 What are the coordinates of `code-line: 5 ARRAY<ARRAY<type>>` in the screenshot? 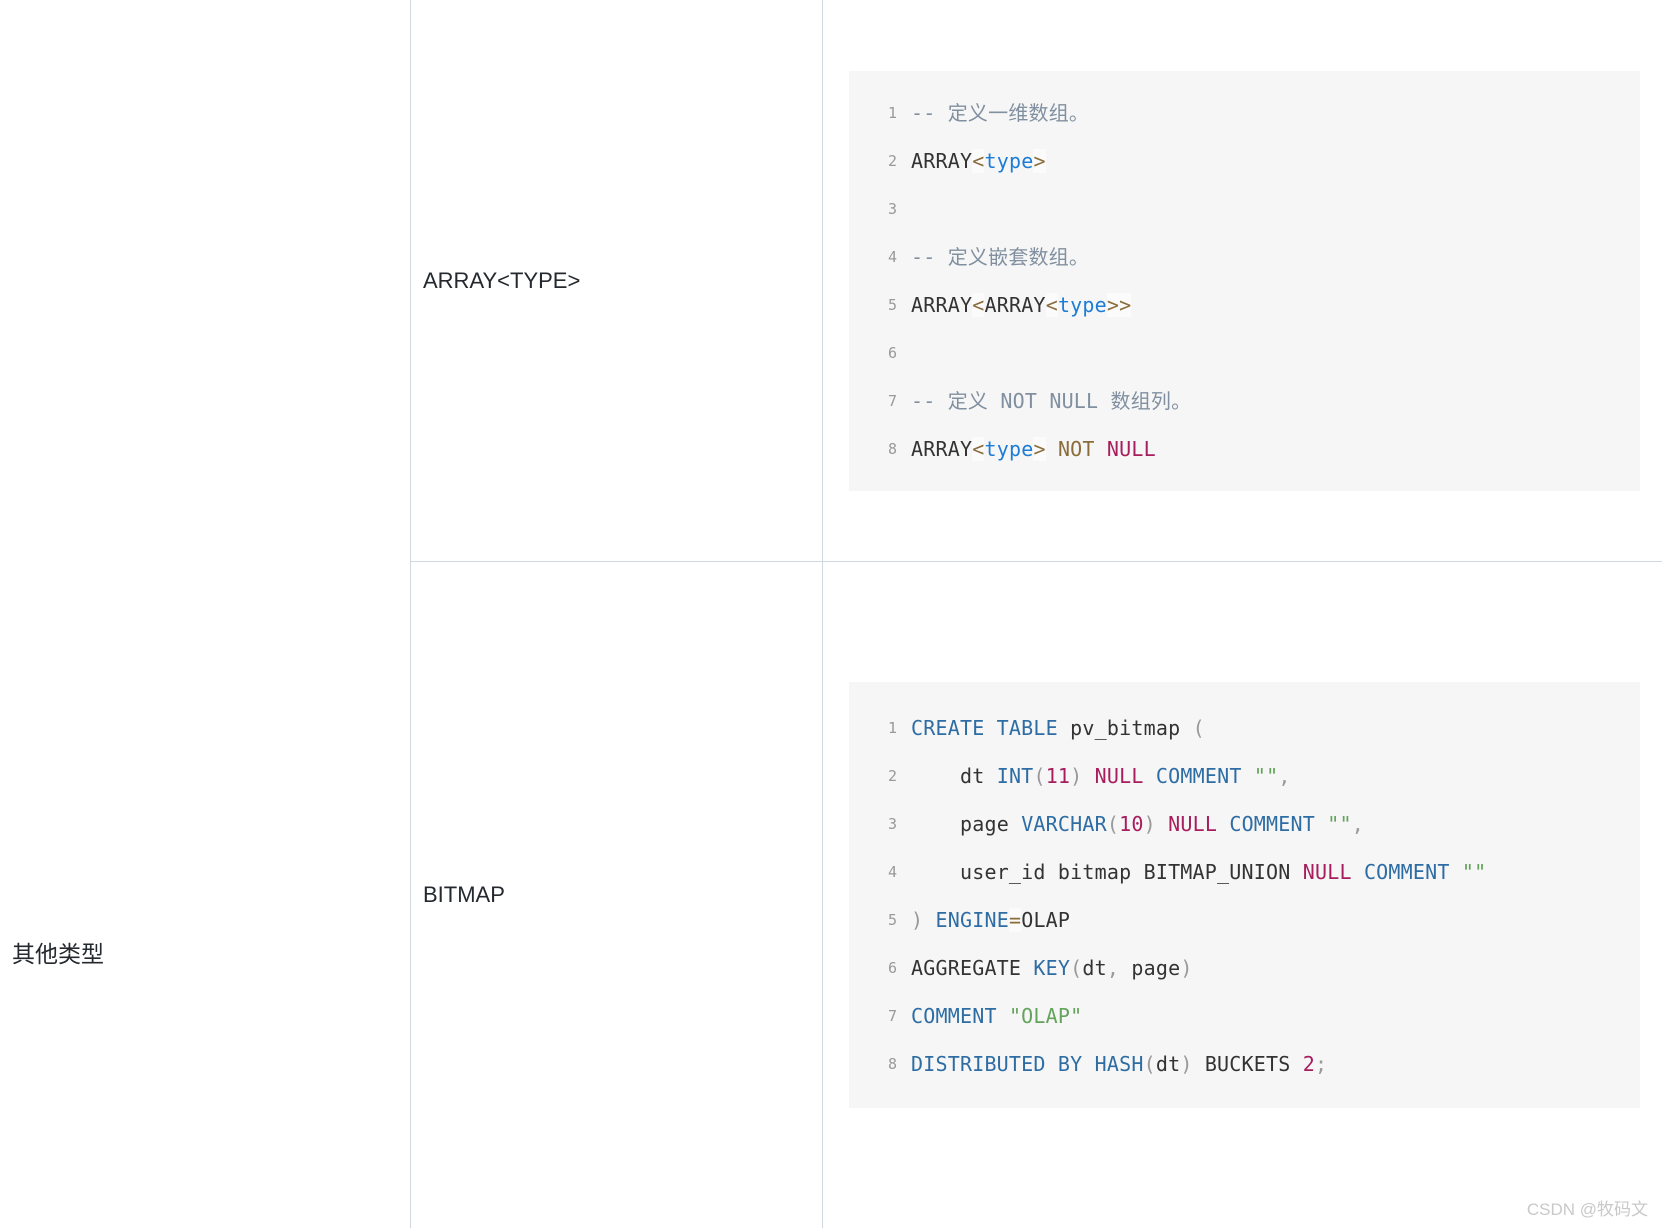 It's located at (1236, 305).